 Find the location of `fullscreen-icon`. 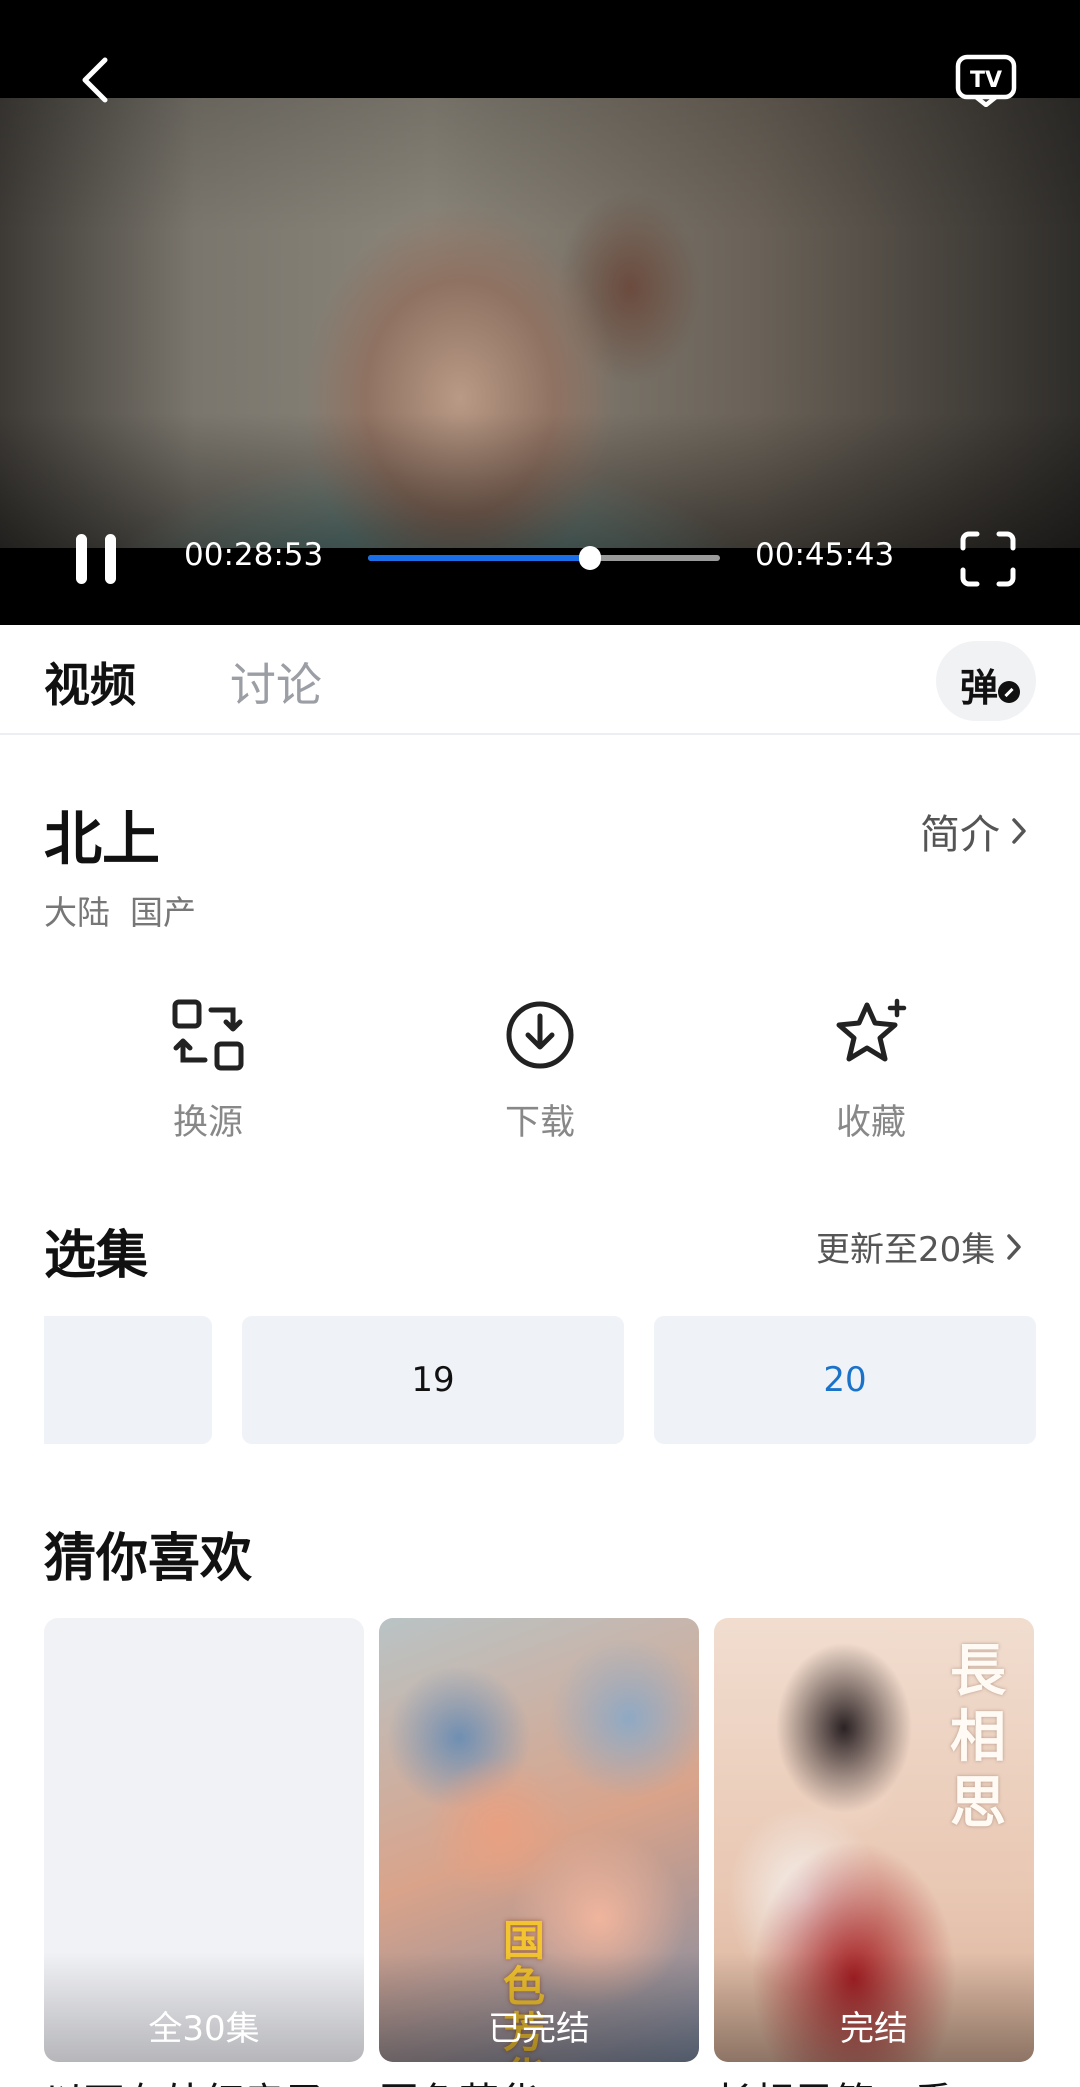

fullscreen-icon is located at coordinates (988, 559).